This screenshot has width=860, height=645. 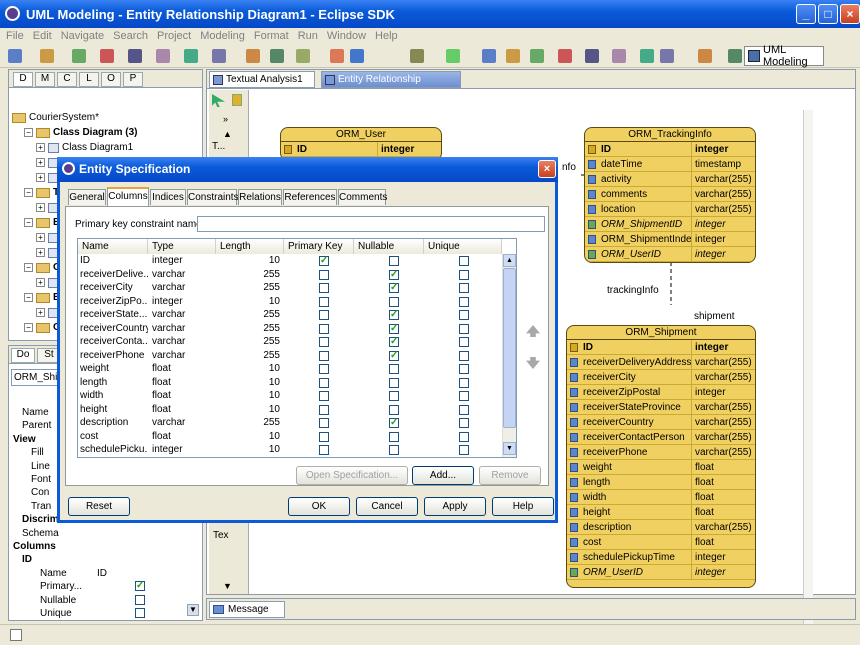 What do you see at coordinates (103, 600) in the screenshot?
I see `property-row: Nullable` at bounding box center [103, 600].